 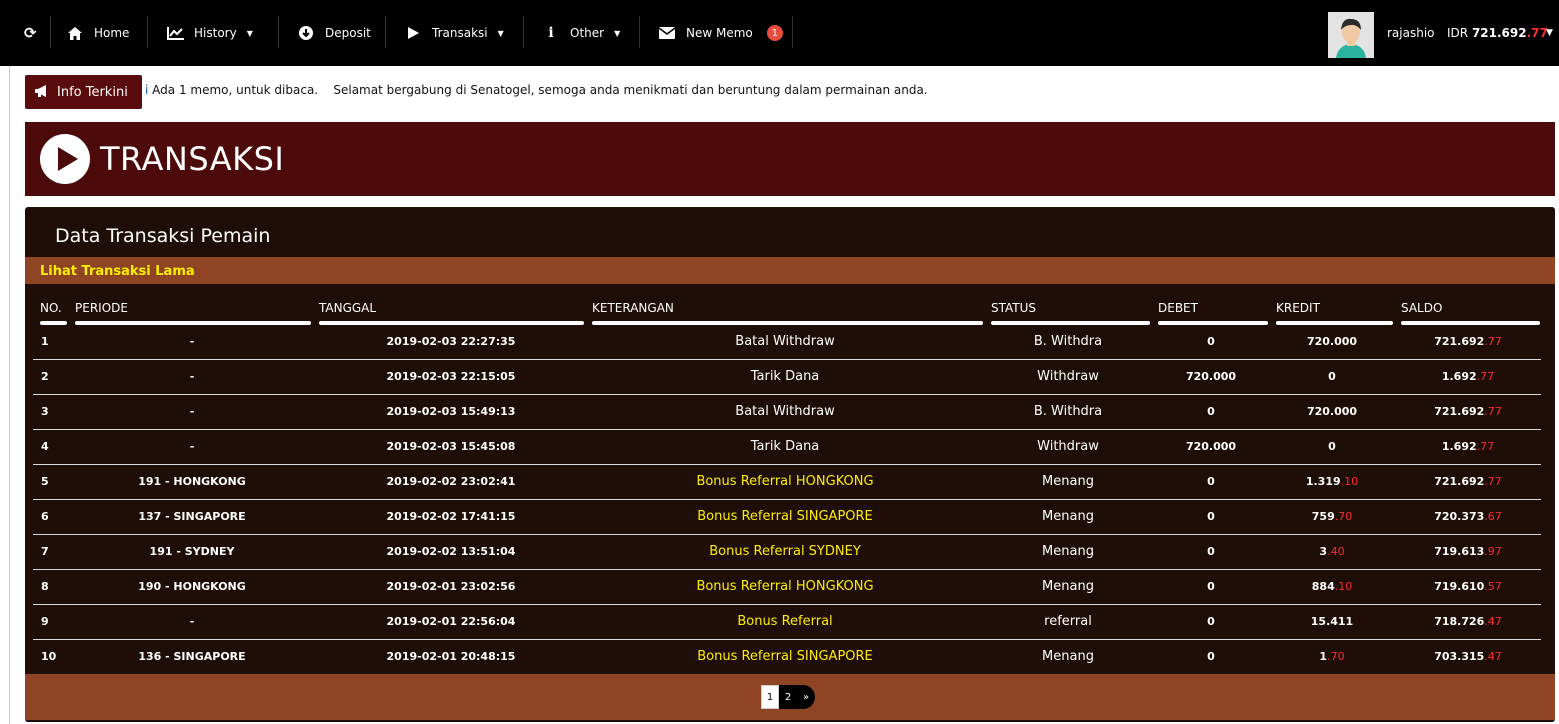 I want to click on nav-history-label: History, so click(x=215, y=33).